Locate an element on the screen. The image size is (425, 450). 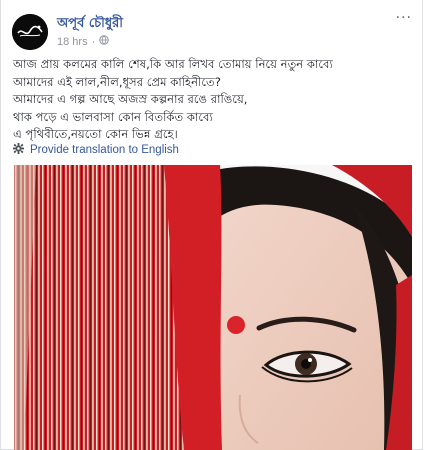
post-text-line: আমাদের এই লাল,নীল,ধূসর প্রেম কাহিনীতে? is located at coordinates (117, 81).